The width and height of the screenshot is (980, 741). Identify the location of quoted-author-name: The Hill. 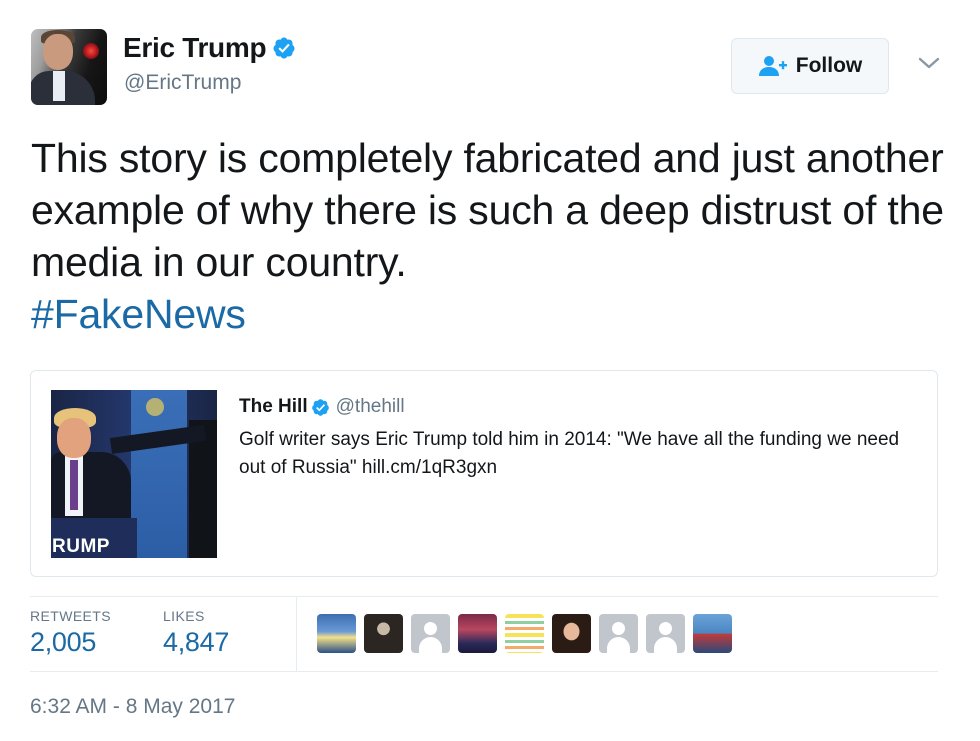
(273, 407).